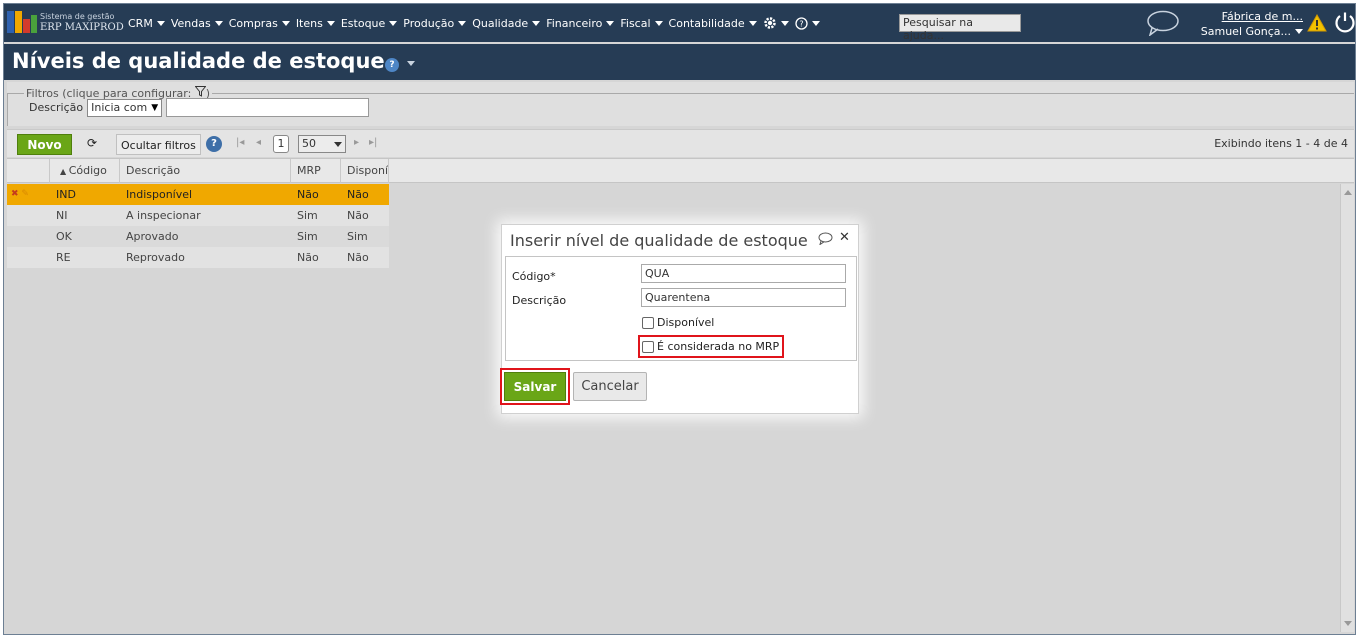  What do you see at coordinates (844, 237) in the screenshot?
I see `close-icon: ✕` at bounding box center [844, 237].